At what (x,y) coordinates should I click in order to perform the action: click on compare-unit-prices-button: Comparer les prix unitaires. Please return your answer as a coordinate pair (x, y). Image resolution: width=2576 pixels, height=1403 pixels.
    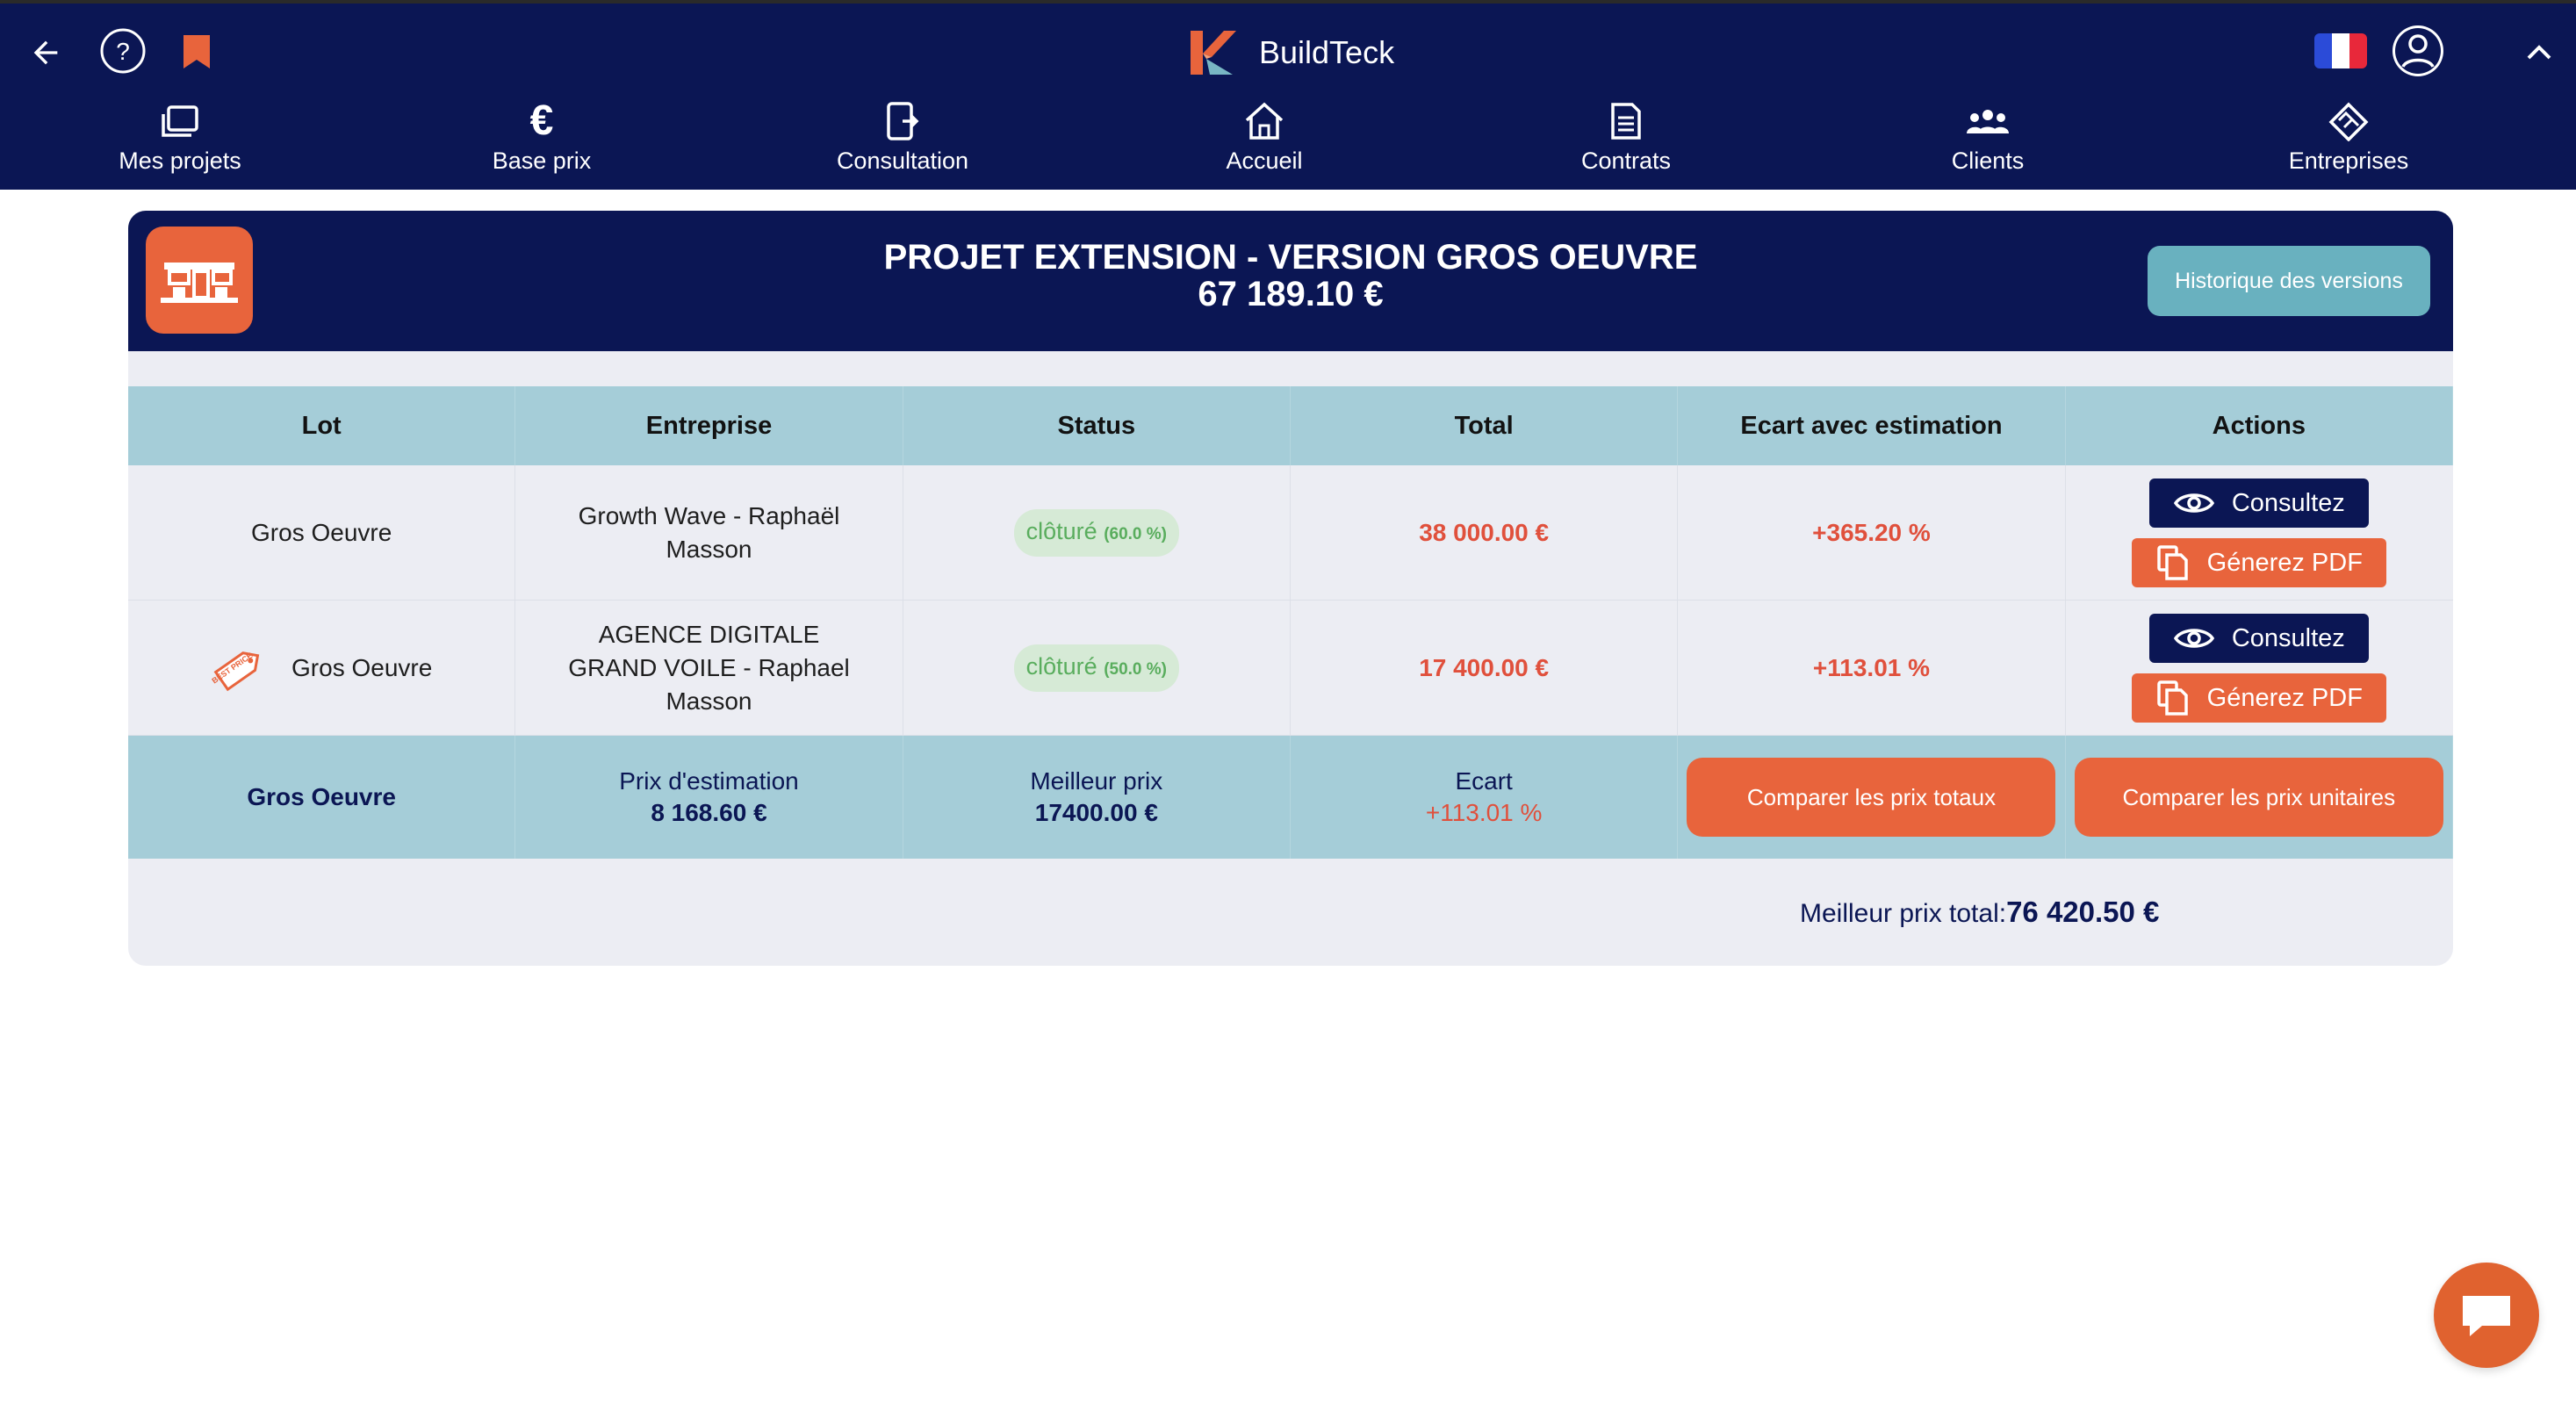
    Looking at the image, I should click on (2258, 798).